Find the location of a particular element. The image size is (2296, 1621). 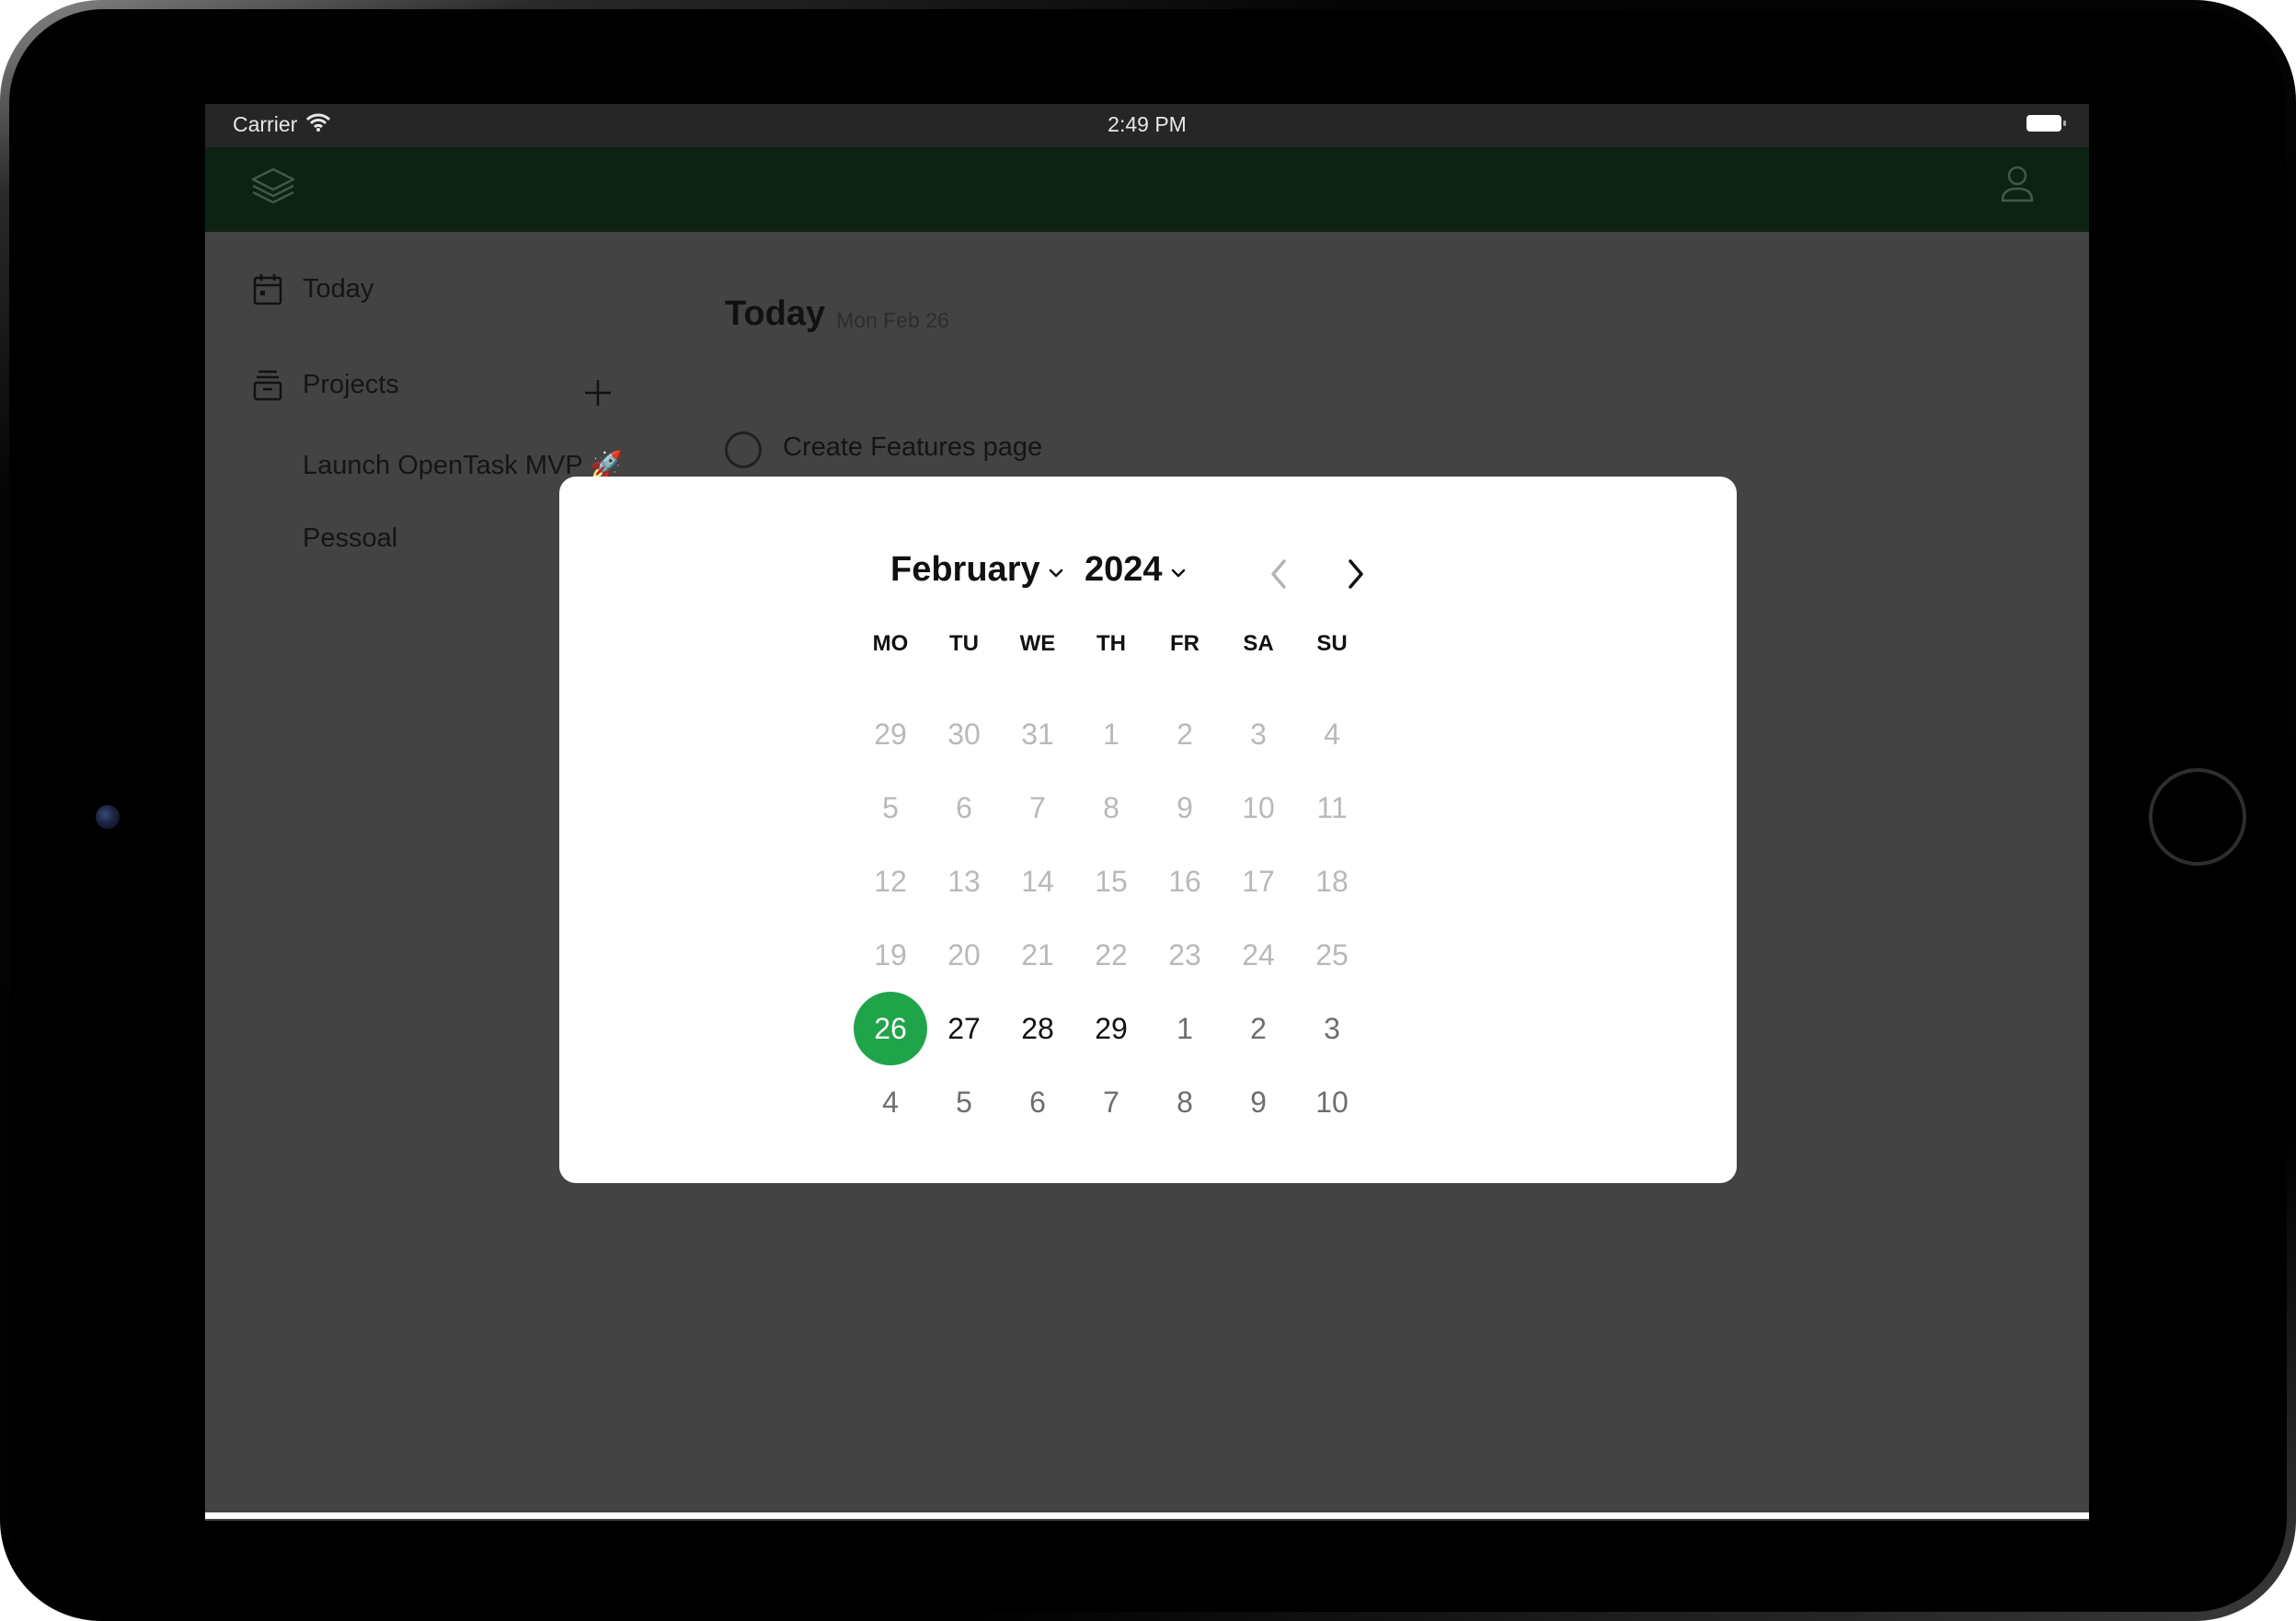

weekday-header: MO TU WE TH FR SA SU is located at coordinates (1111, 644).